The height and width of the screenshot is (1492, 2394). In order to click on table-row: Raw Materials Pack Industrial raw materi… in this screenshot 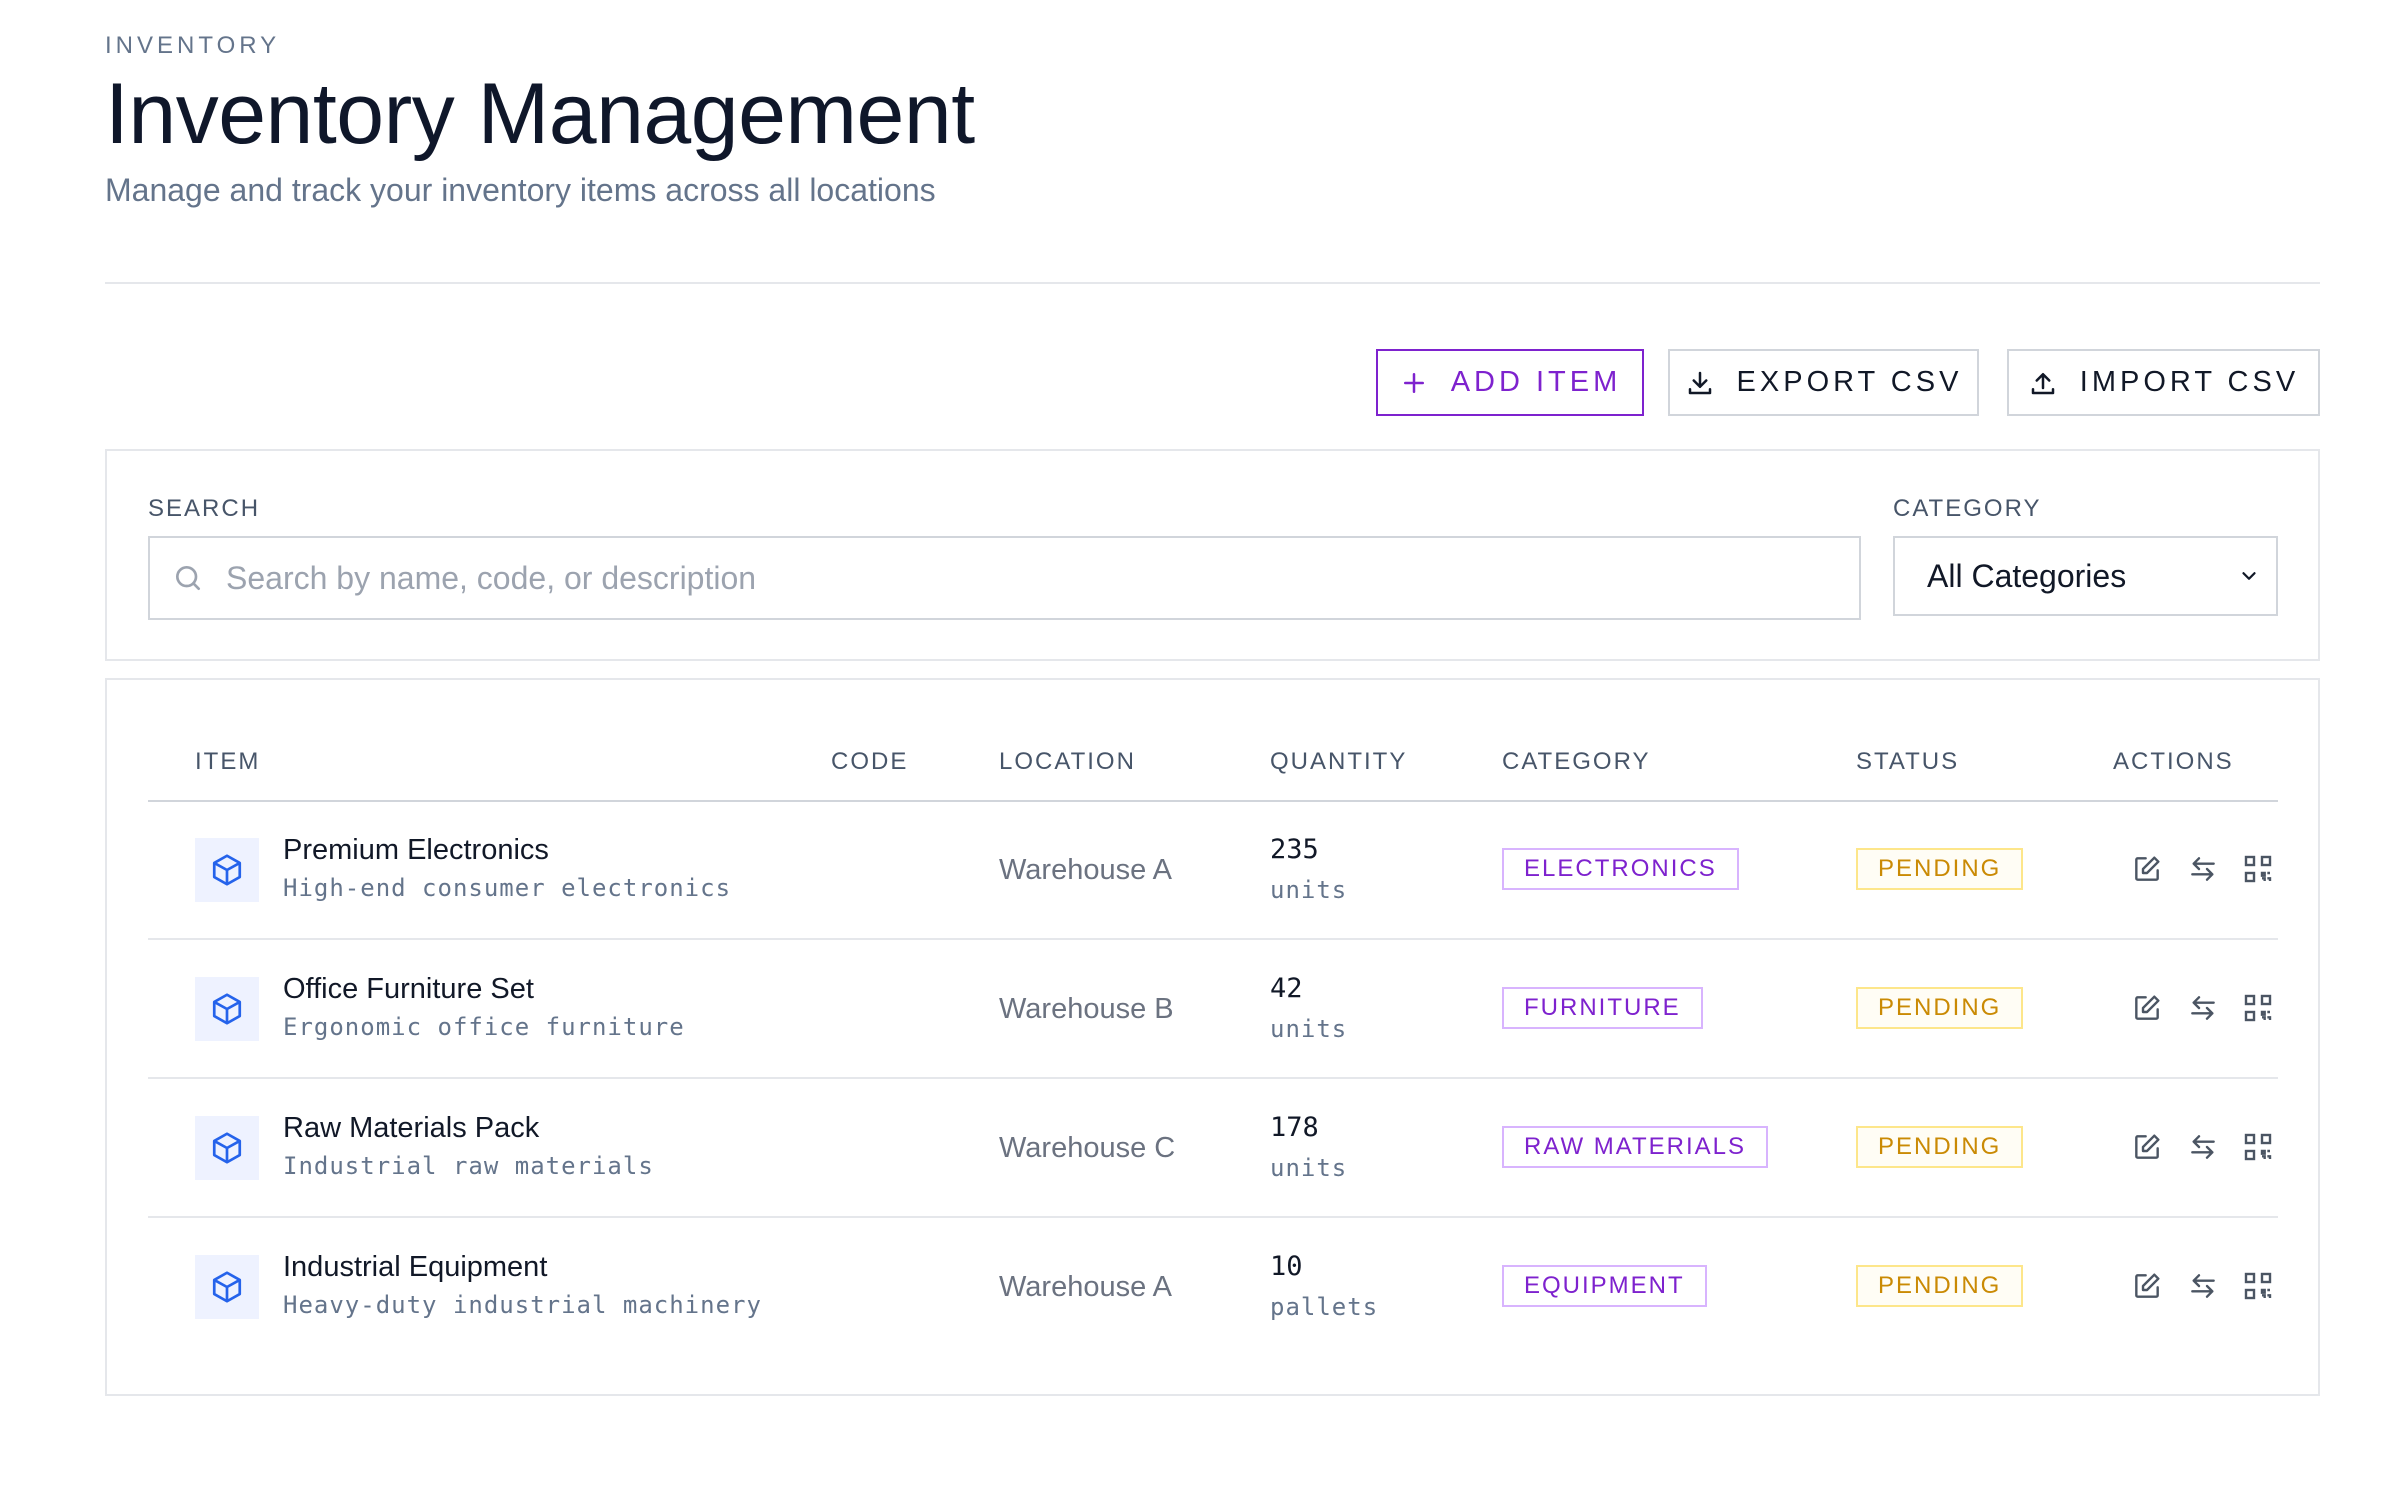, I will do `click(1213, 1149)`.